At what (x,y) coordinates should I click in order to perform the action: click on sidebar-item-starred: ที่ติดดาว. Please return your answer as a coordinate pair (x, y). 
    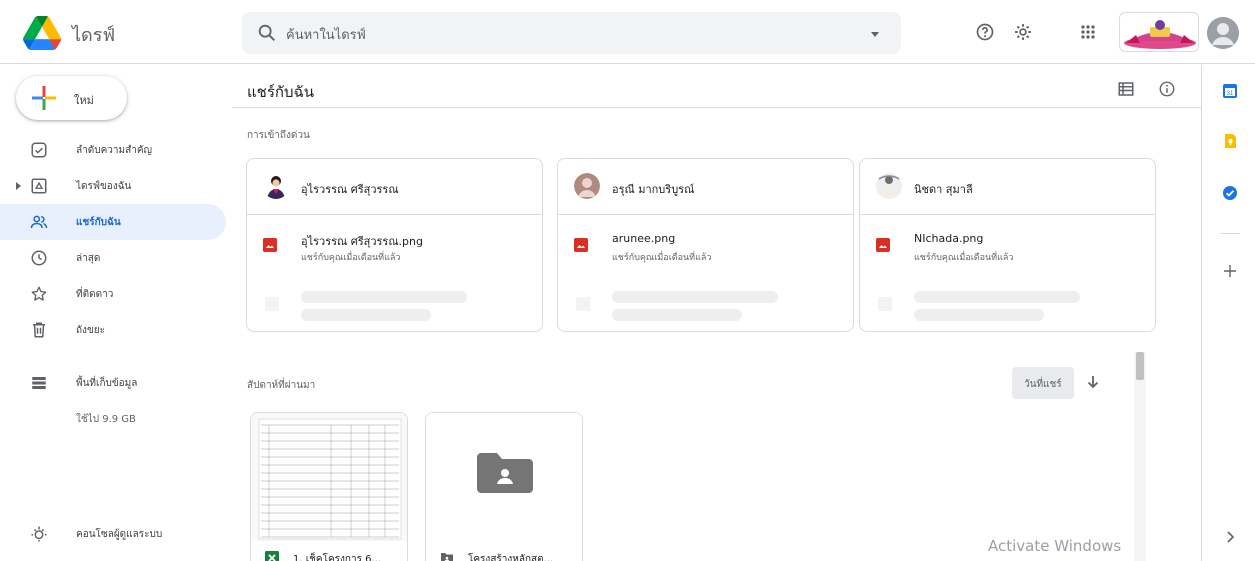
    Looking at the image, I should click on (113, 294).